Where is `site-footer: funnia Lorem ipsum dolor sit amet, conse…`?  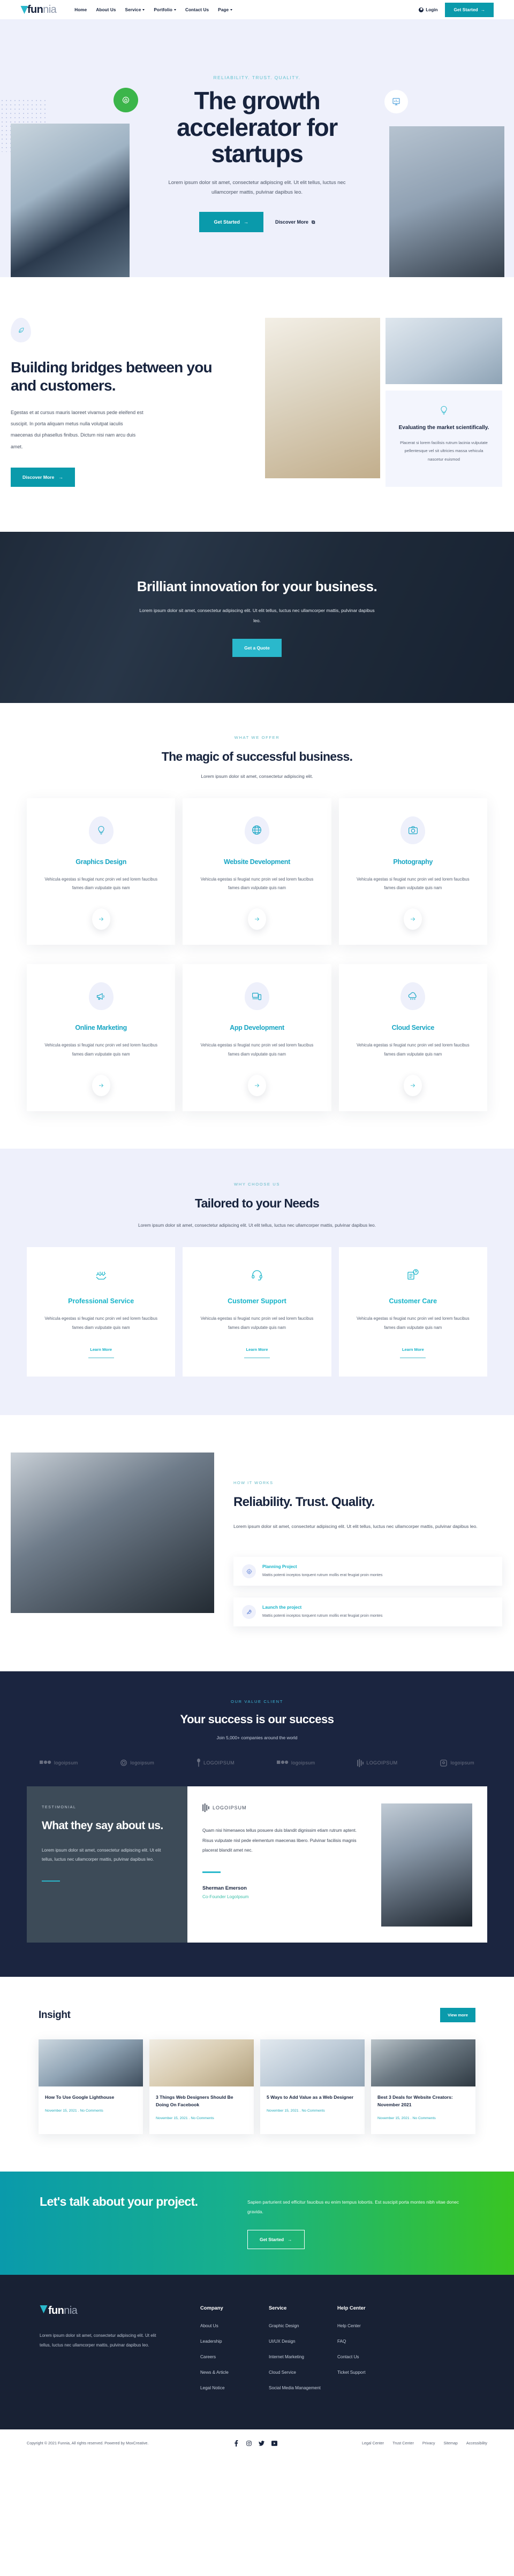
site-footer: funnia Lorem ipsum dolor sit amet, conse… is located at coordinates (257, 2351).